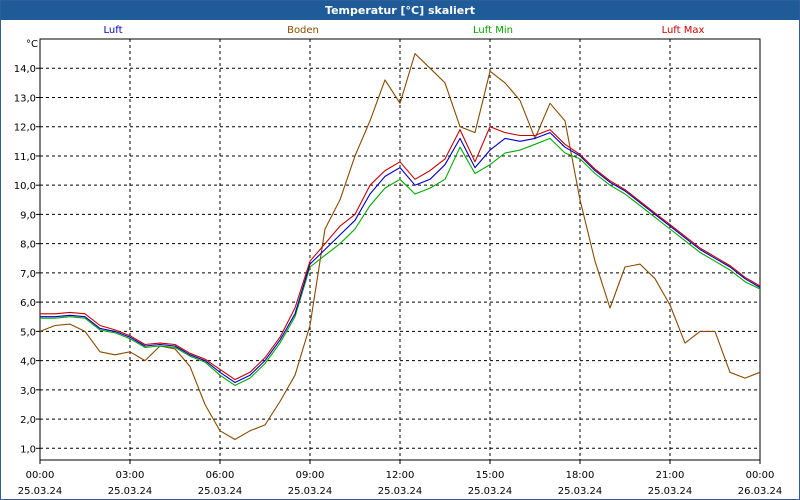  Describe the element at coordinates (310, 475) in the screenshot. I see `x-tick-time: 09:00` at that location.